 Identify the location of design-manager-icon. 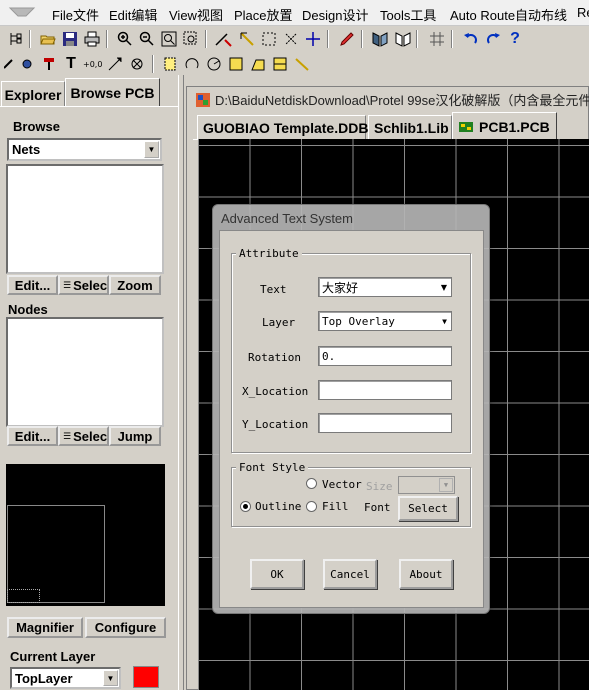
(16, 39).